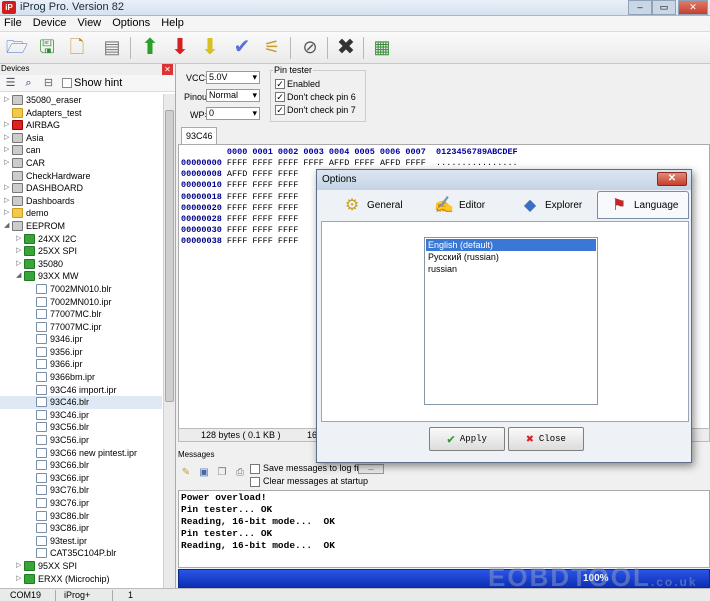  Describe the element at coordinates (204, 473) in the screenshot. I see `save-log-icon: ▣` at that location.